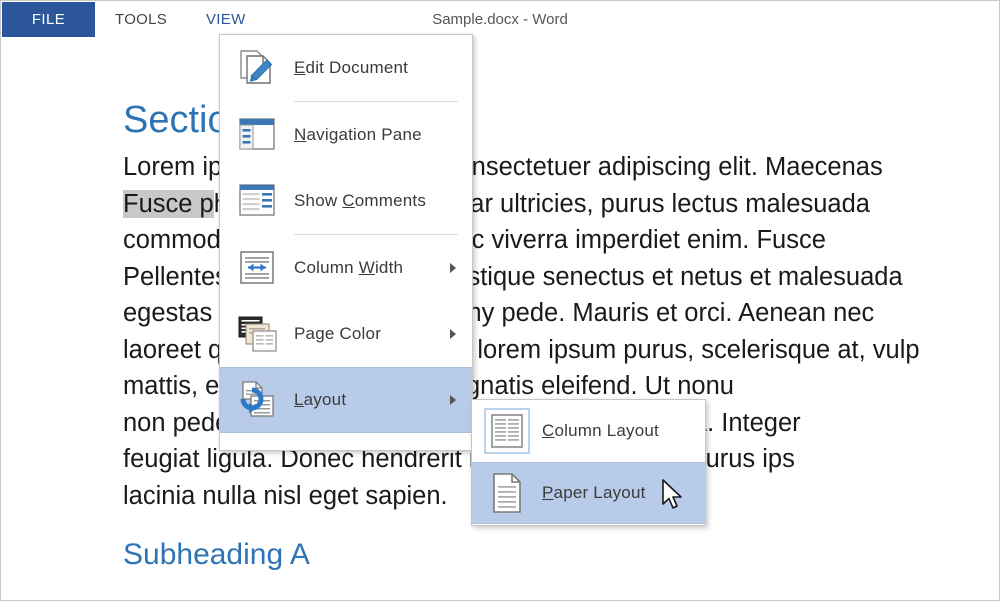 The height and width of the screenshot is (601, 1000). I want to click on layout-submenu: Column Layout Paper Layout, so click(588, 462).